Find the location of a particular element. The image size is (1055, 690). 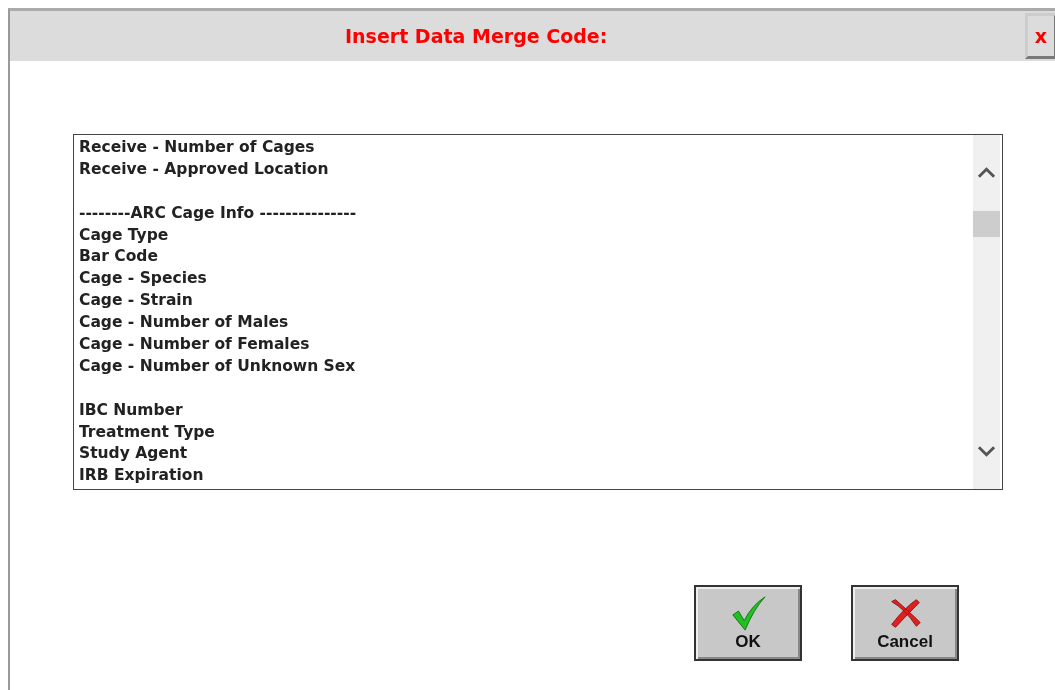

cancel-button: Cancel is located at coordinates (905, 623).